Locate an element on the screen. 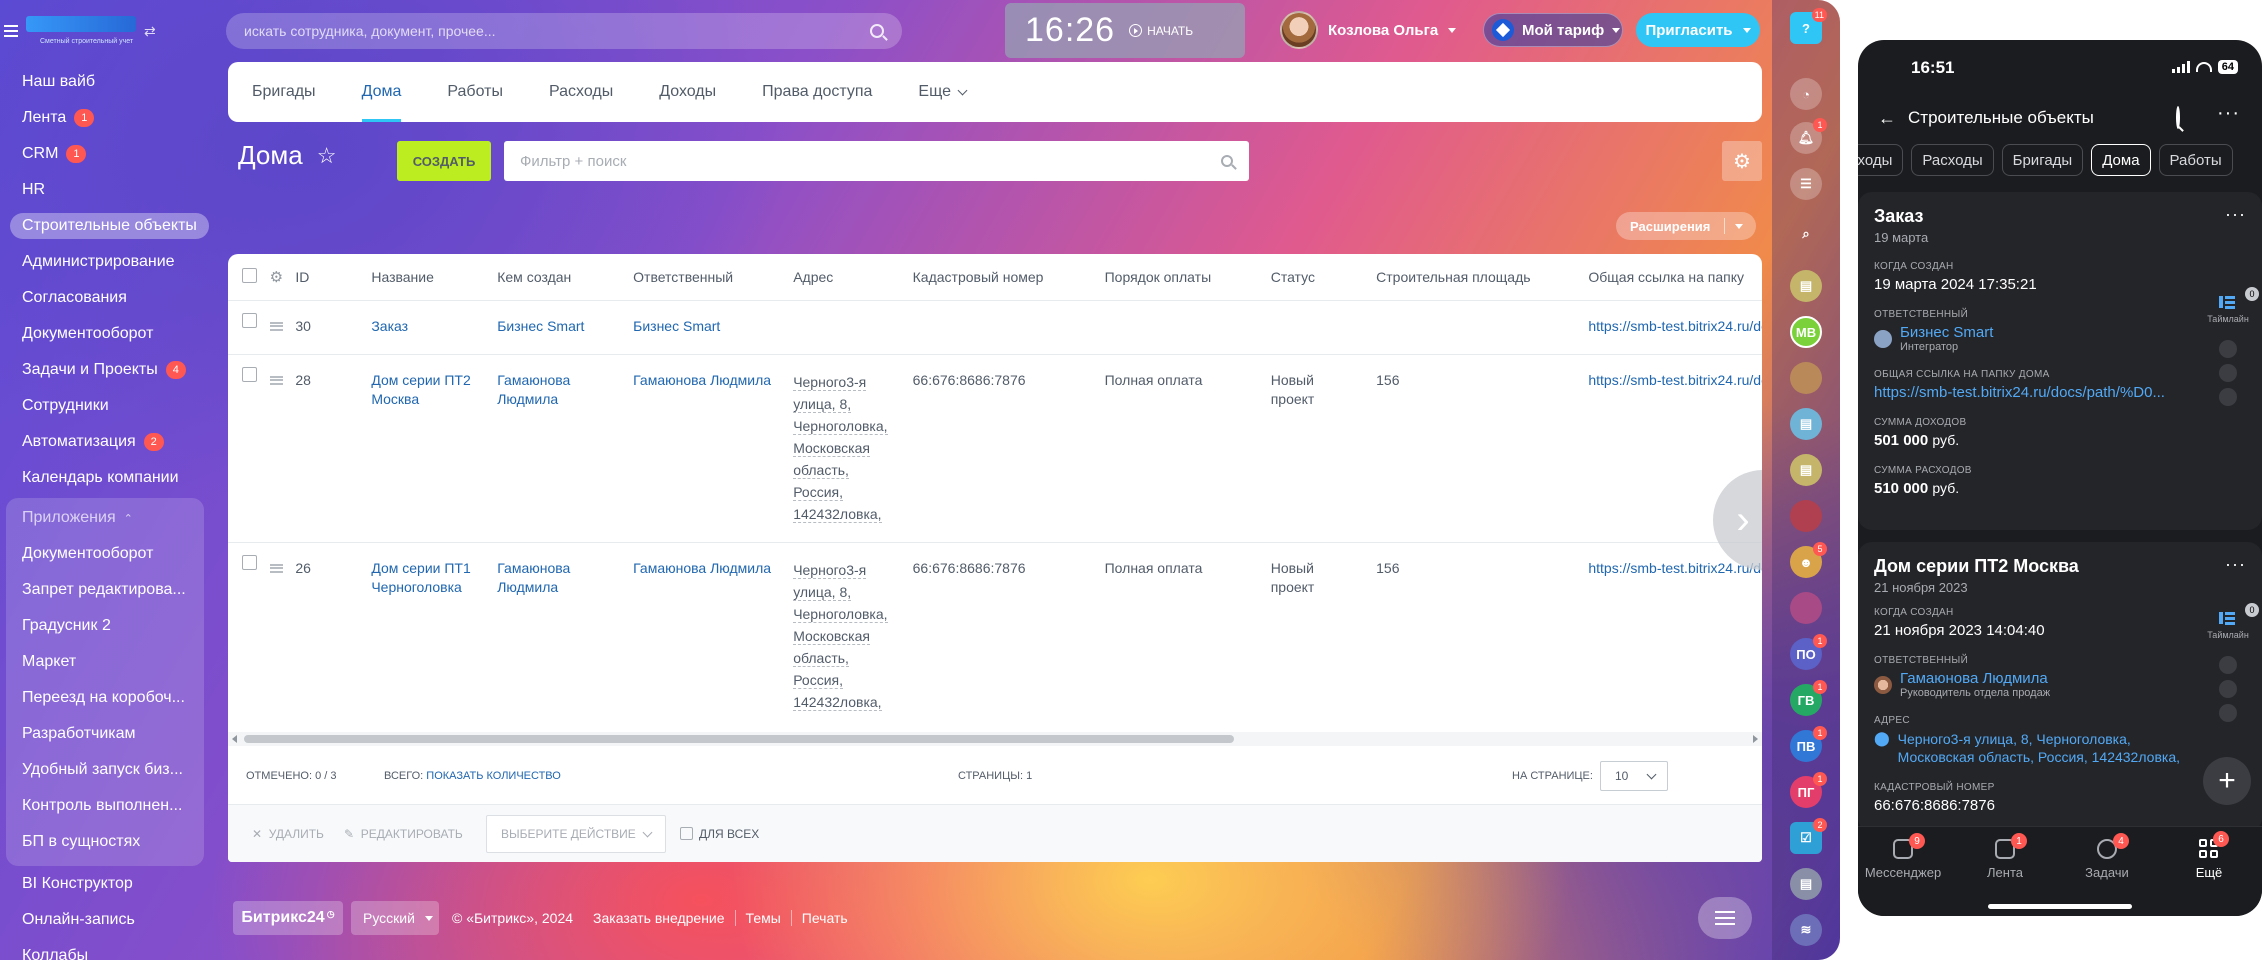 The width and height of the screenshot is (2262, 960). mobile-tab-incomes: Доходы is located at coordinates (1881, 160).